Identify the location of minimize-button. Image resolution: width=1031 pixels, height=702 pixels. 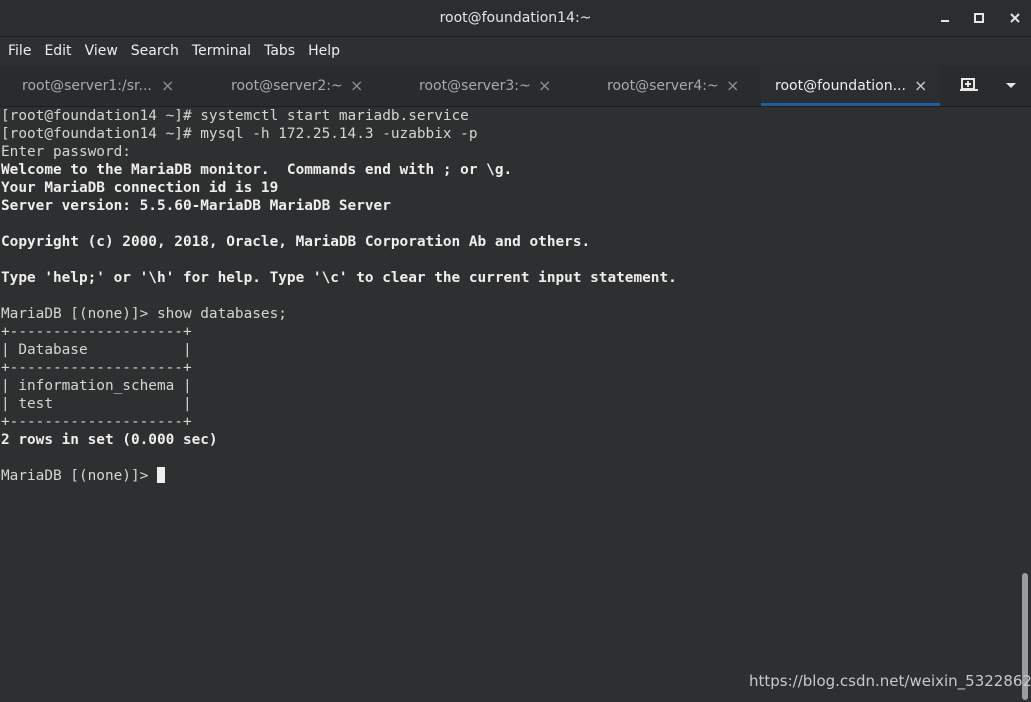
(945, 18).